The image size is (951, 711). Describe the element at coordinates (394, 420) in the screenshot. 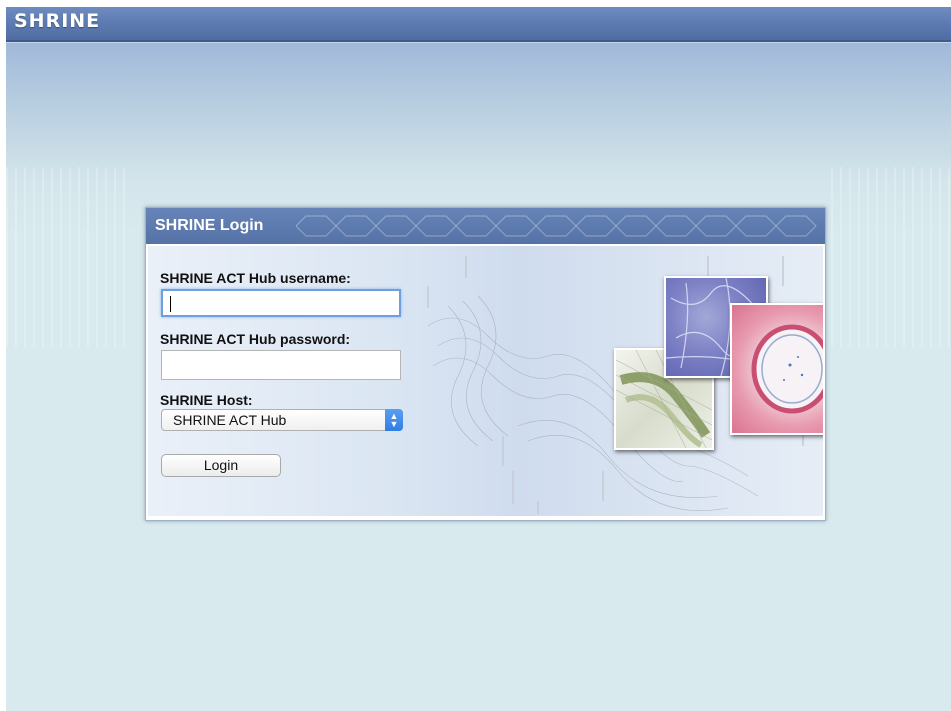

I see `chevron-up-down-icon: ▲ ▼` at that location.